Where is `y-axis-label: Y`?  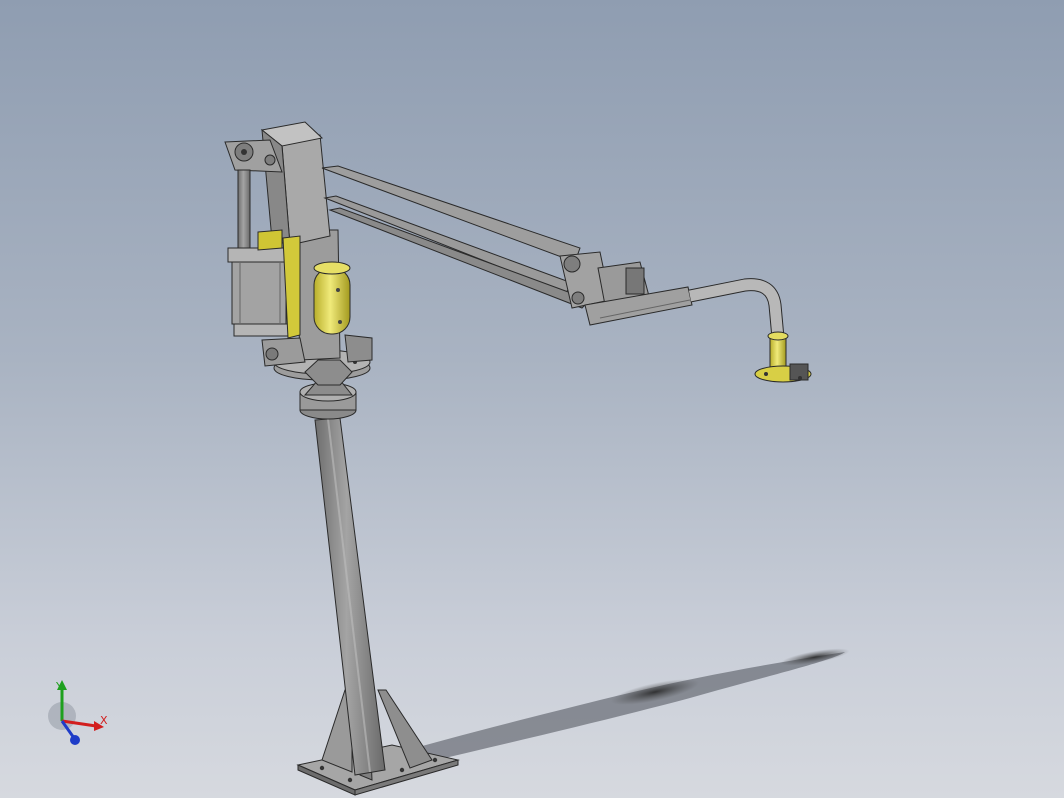
y-axis-label: Y is located at coordinates (59, 686).